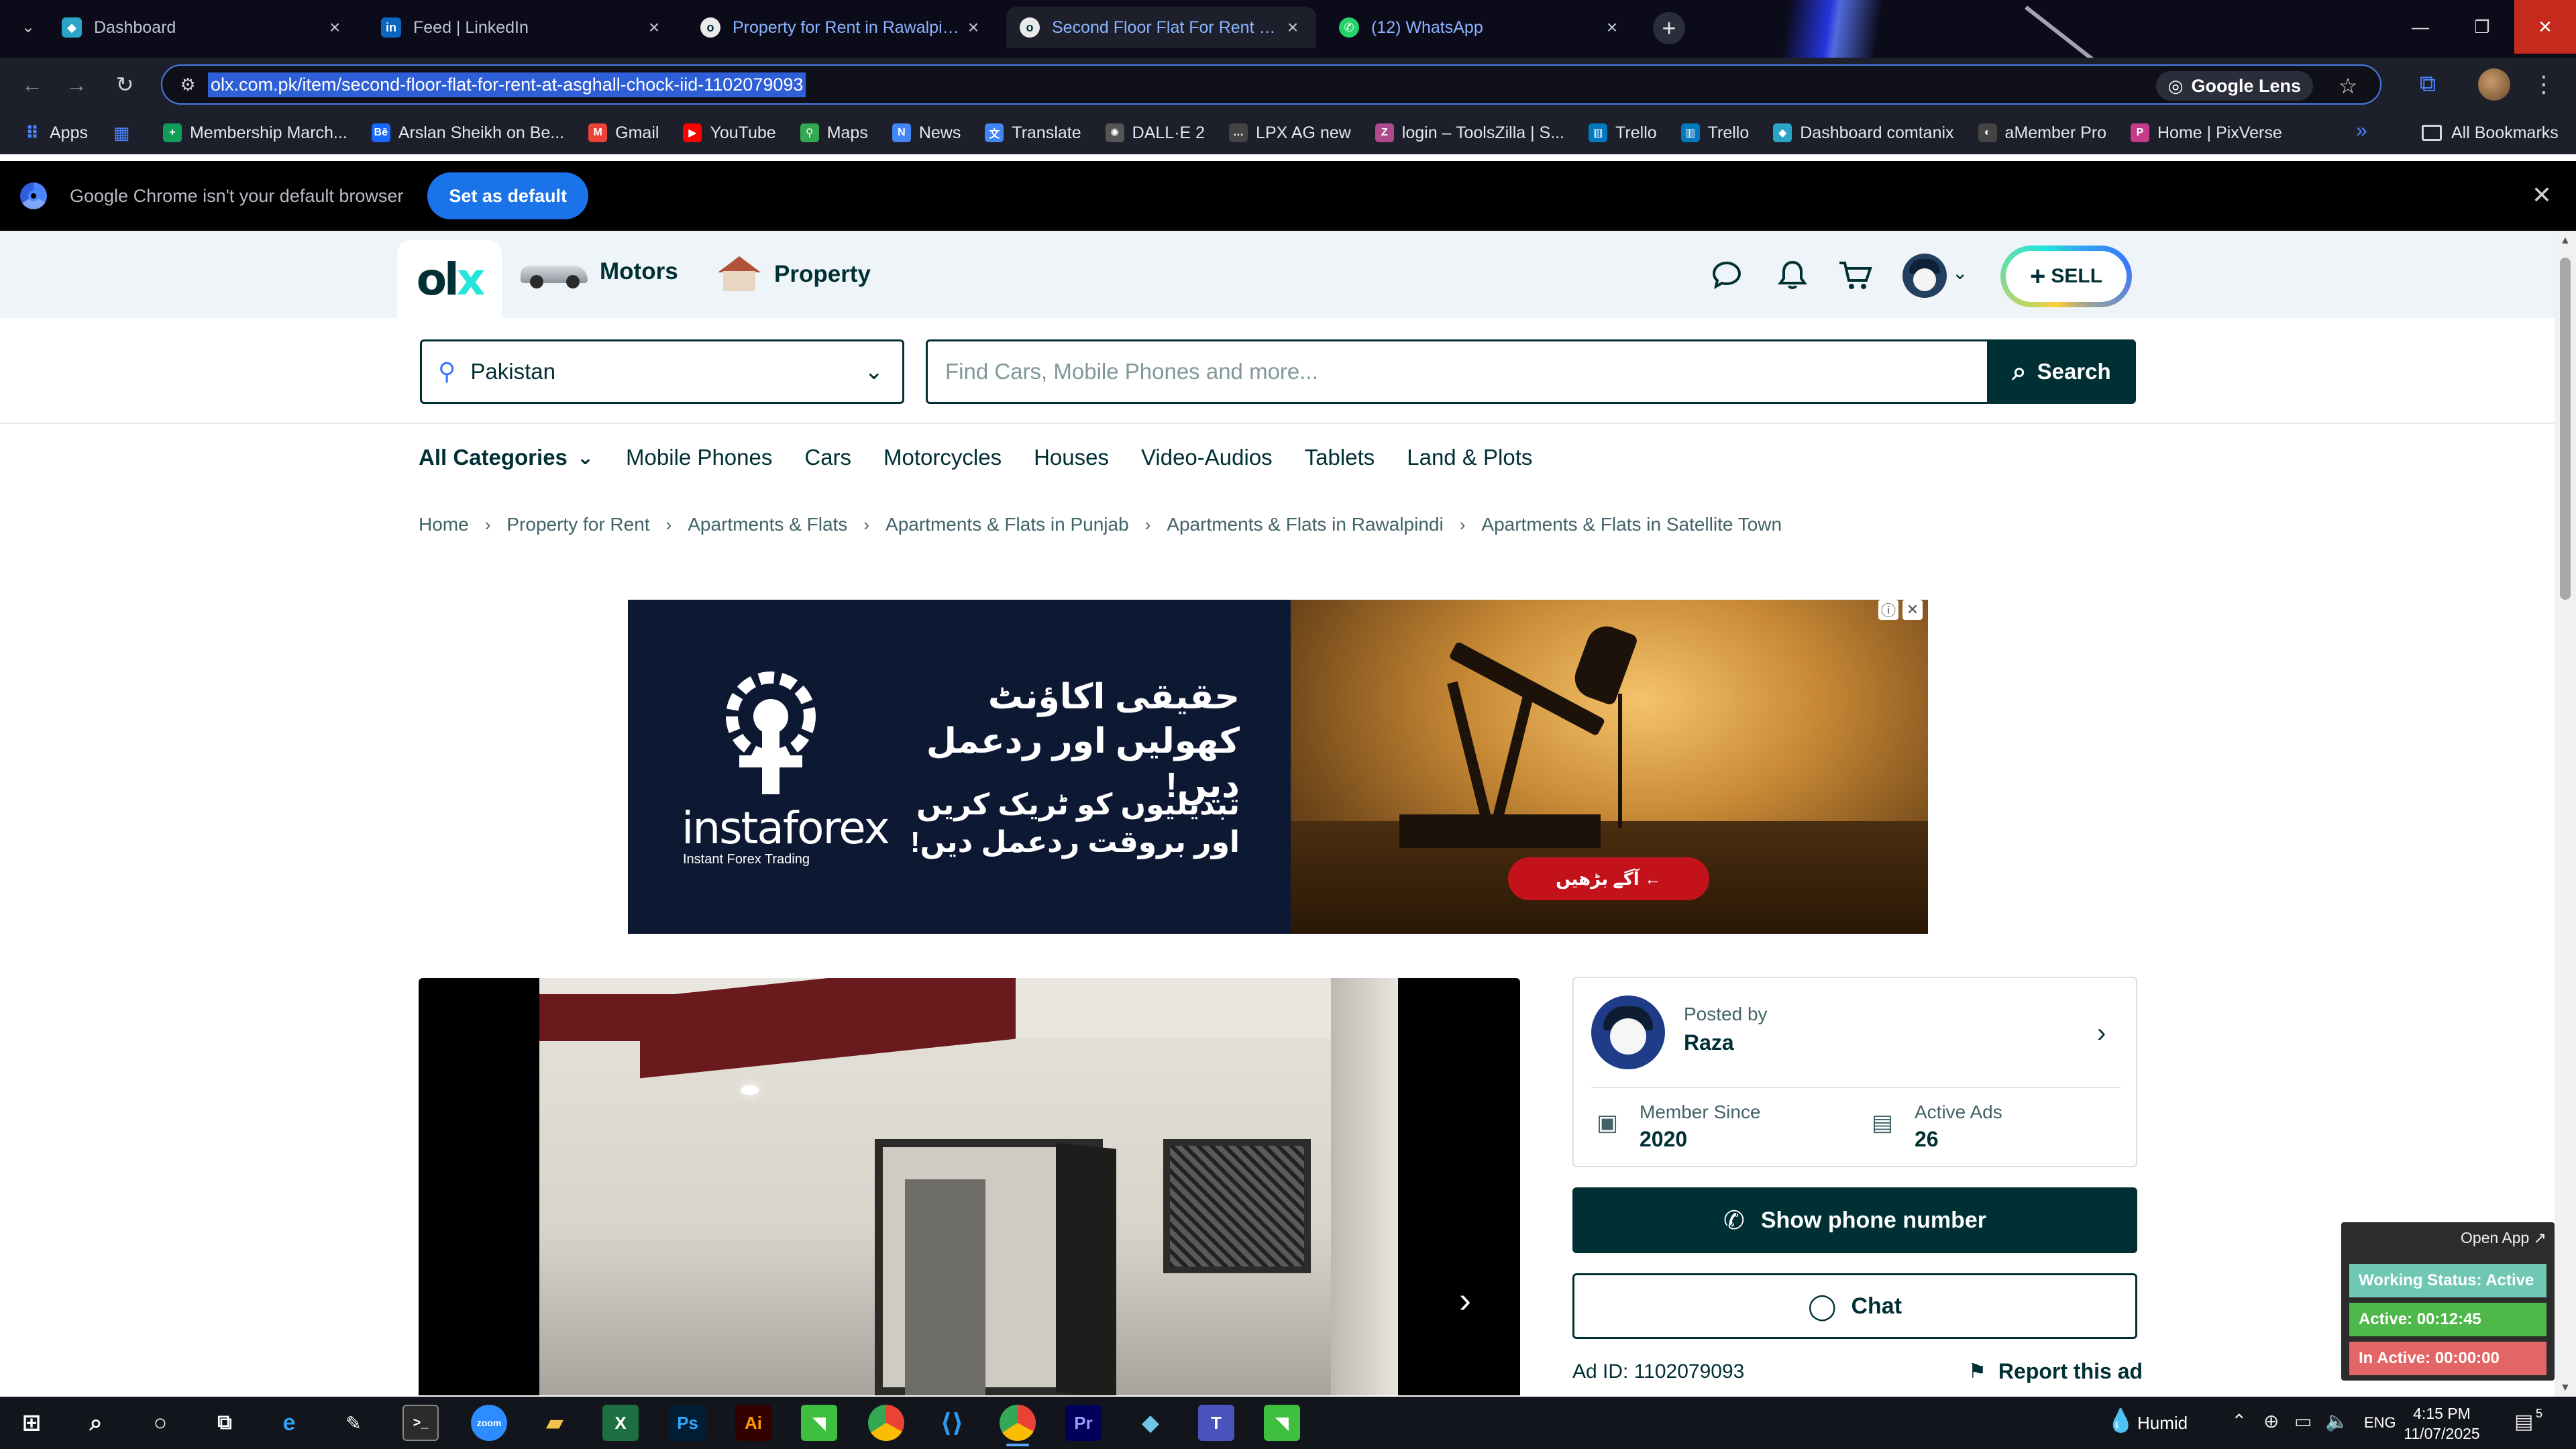 This screenshot has width=2576, height=1449. What do you see at coordinates (2337, 1421) in the screenshot?
I see `volume-icon: 🔈` at bounding box center [2337, 1421].